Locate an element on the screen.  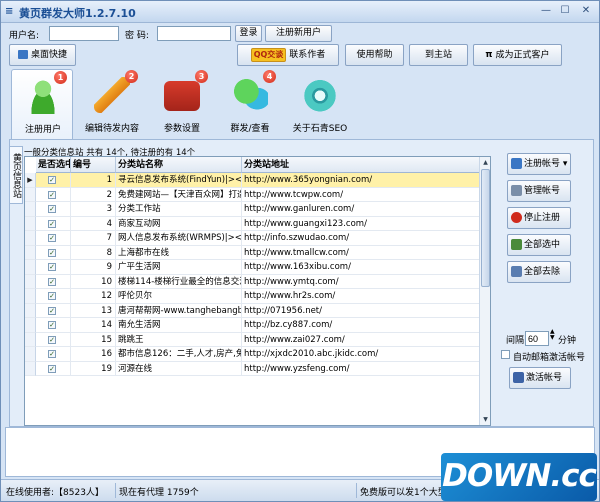
name-cell: 河源在线 is located at coordinates (179, 368).